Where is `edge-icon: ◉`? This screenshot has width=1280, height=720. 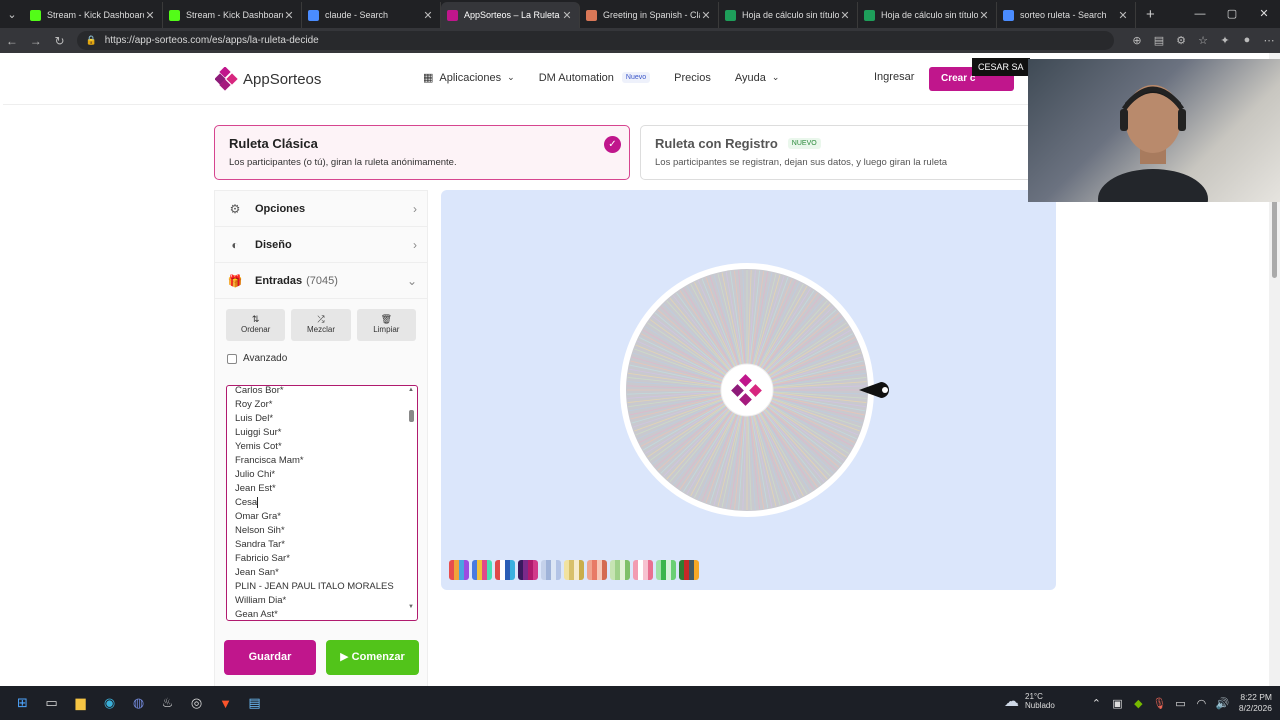
edge-icon: ◉ is located at coordinates (109, 703).